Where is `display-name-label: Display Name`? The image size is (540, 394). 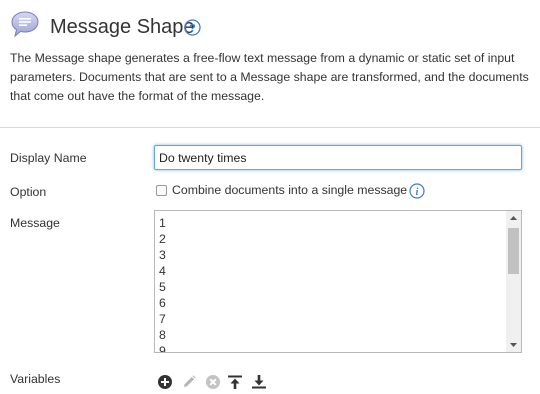
display-name-label: Display Name is located at coordinates (48, 158).